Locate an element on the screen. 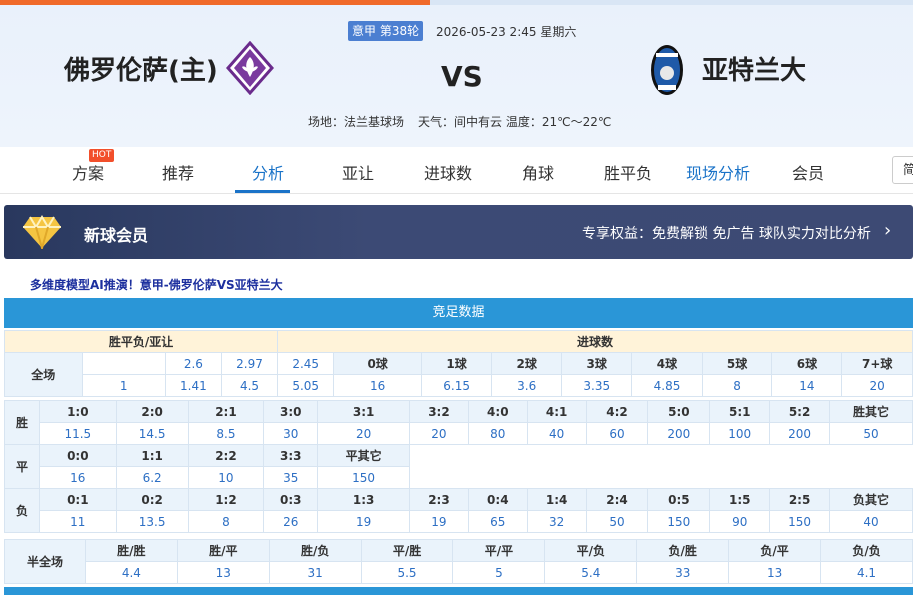 The height and width of the screenshot is (595, 913). vip-banner: 新球会员 专享权益：免费解锁 免广告 球队实力对比分析 › is located at coordinates (458, 232).